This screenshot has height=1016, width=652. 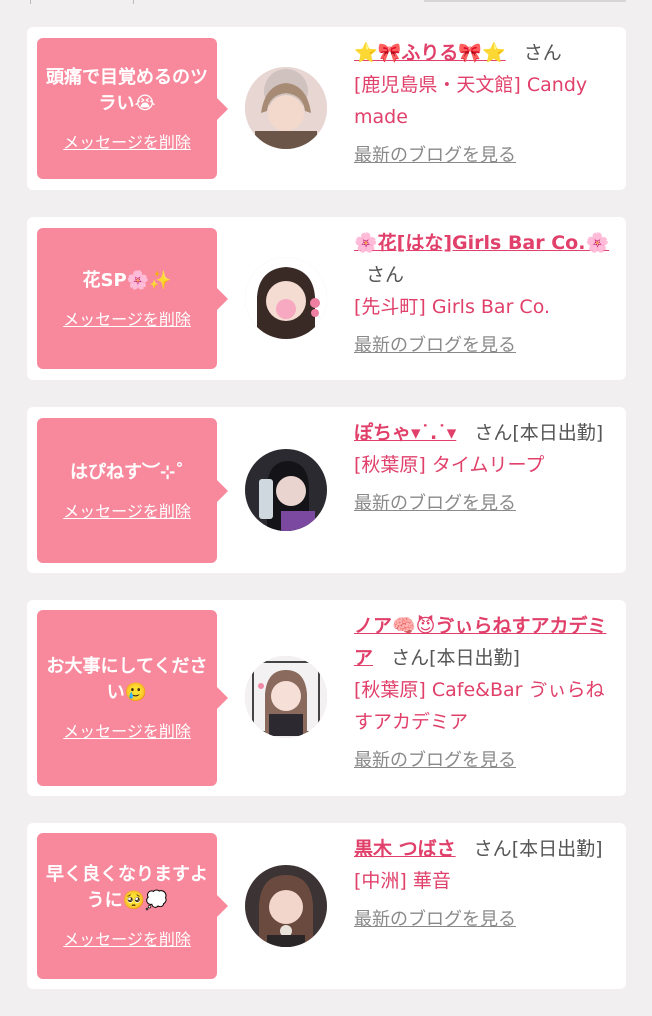 I want to click on message-bubble: はぴねす︶⊹˚ メッセージを削除, so click(x=132, y=490).